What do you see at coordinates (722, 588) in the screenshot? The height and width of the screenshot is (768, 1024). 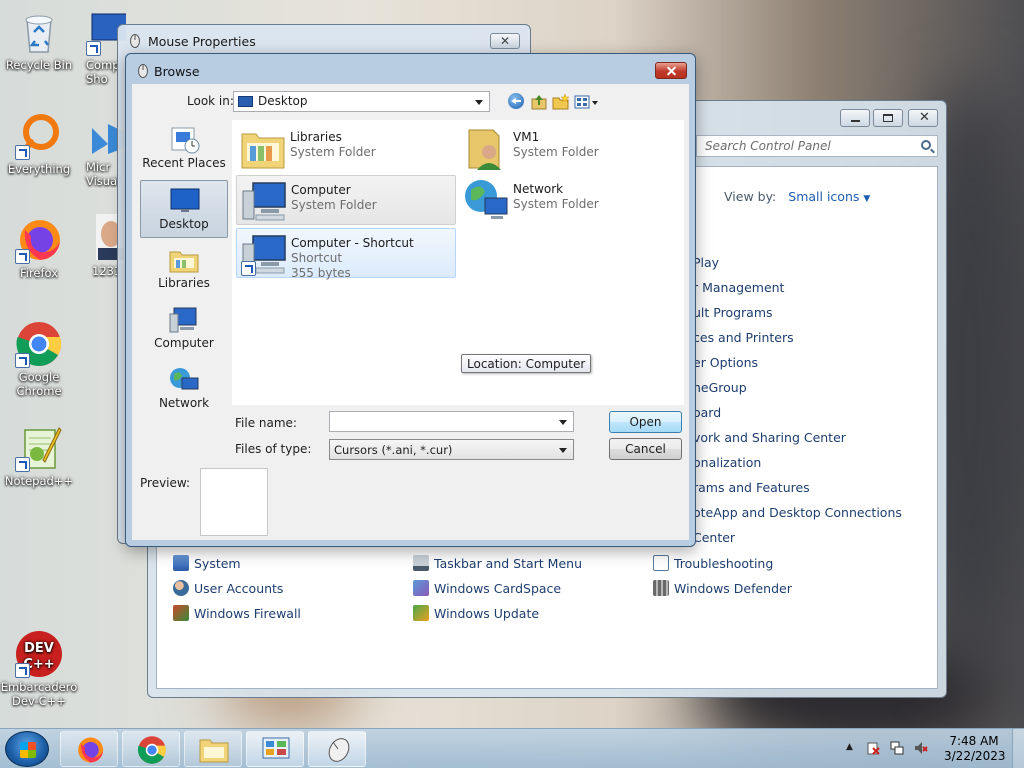 I see `cp-item-windows-defender: Windows Defender` at bounding box center [722, 588].